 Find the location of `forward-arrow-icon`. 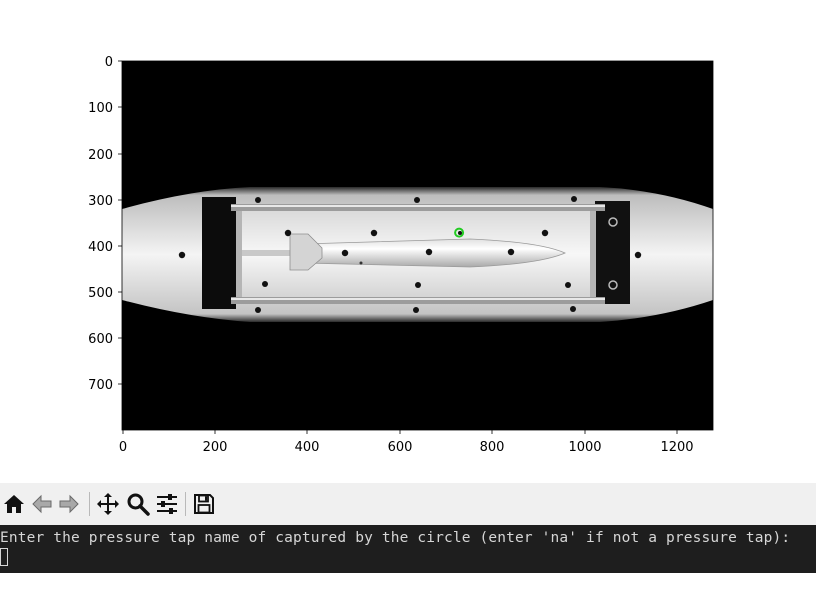

forward-arrow-icon is located at coordinates (69, 504).